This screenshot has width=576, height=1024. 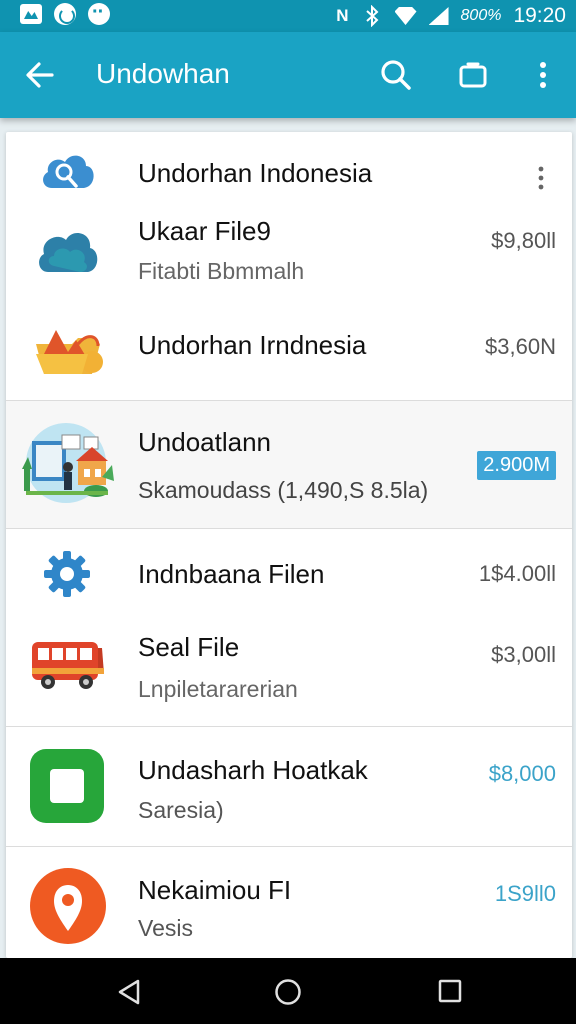 I want to click on item-amount: 1$4.00ll, so click(x=517, y=573).